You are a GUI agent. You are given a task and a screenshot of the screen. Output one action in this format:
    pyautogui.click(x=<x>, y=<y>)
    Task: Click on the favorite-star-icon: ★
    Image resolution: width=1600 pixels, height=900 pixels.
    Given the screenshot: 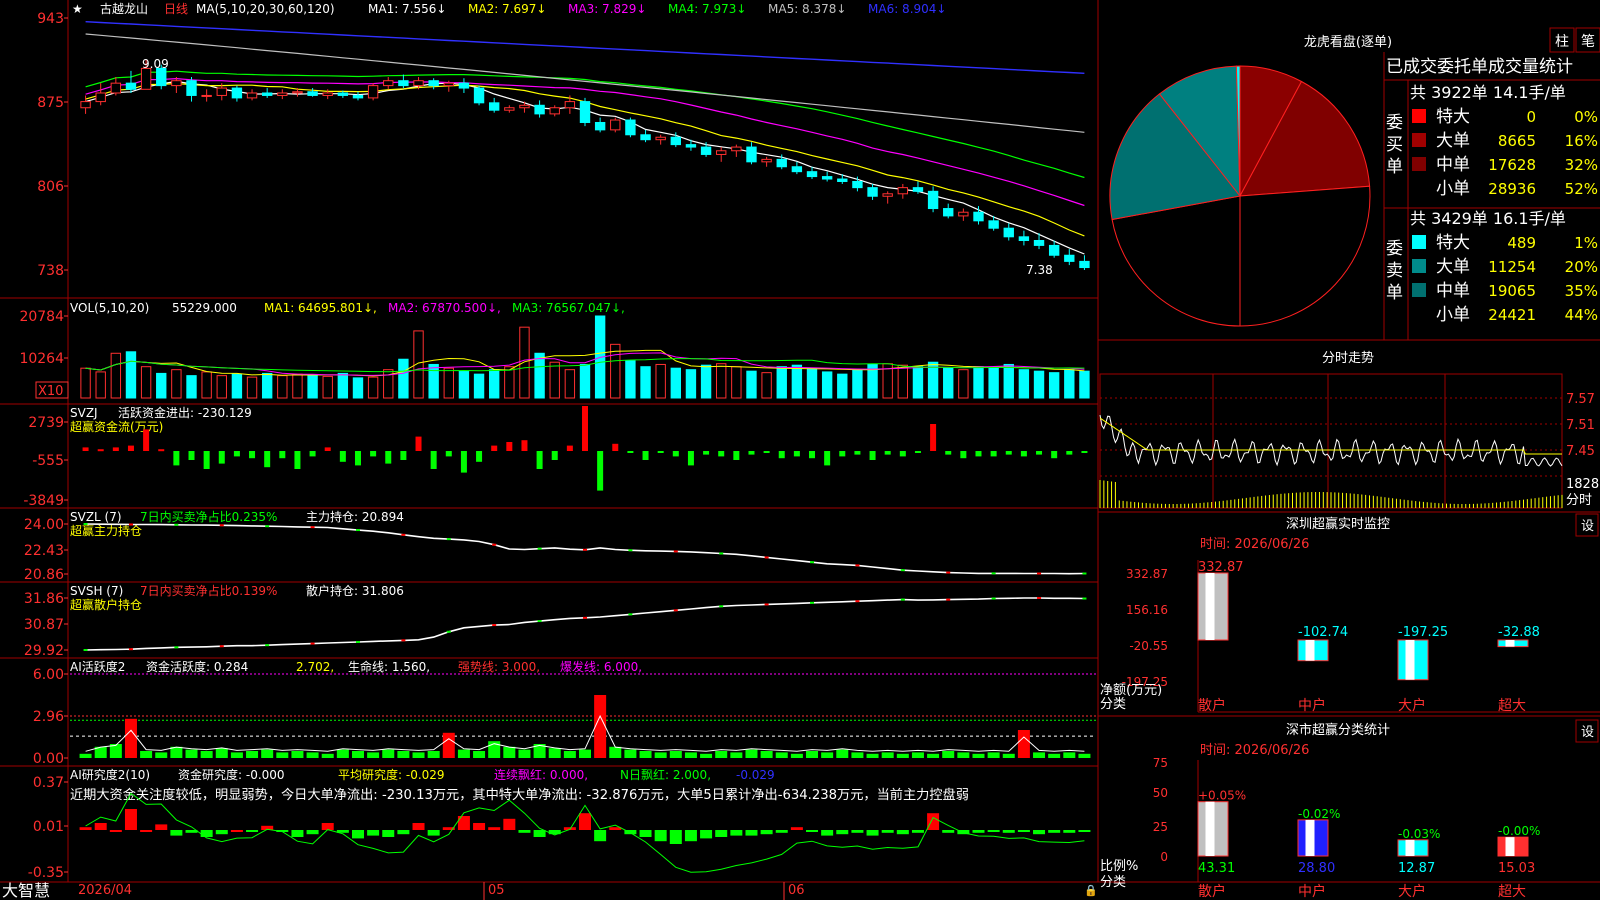 What is the action you would take?
    pyautogui.click(x=77, y=9)
    